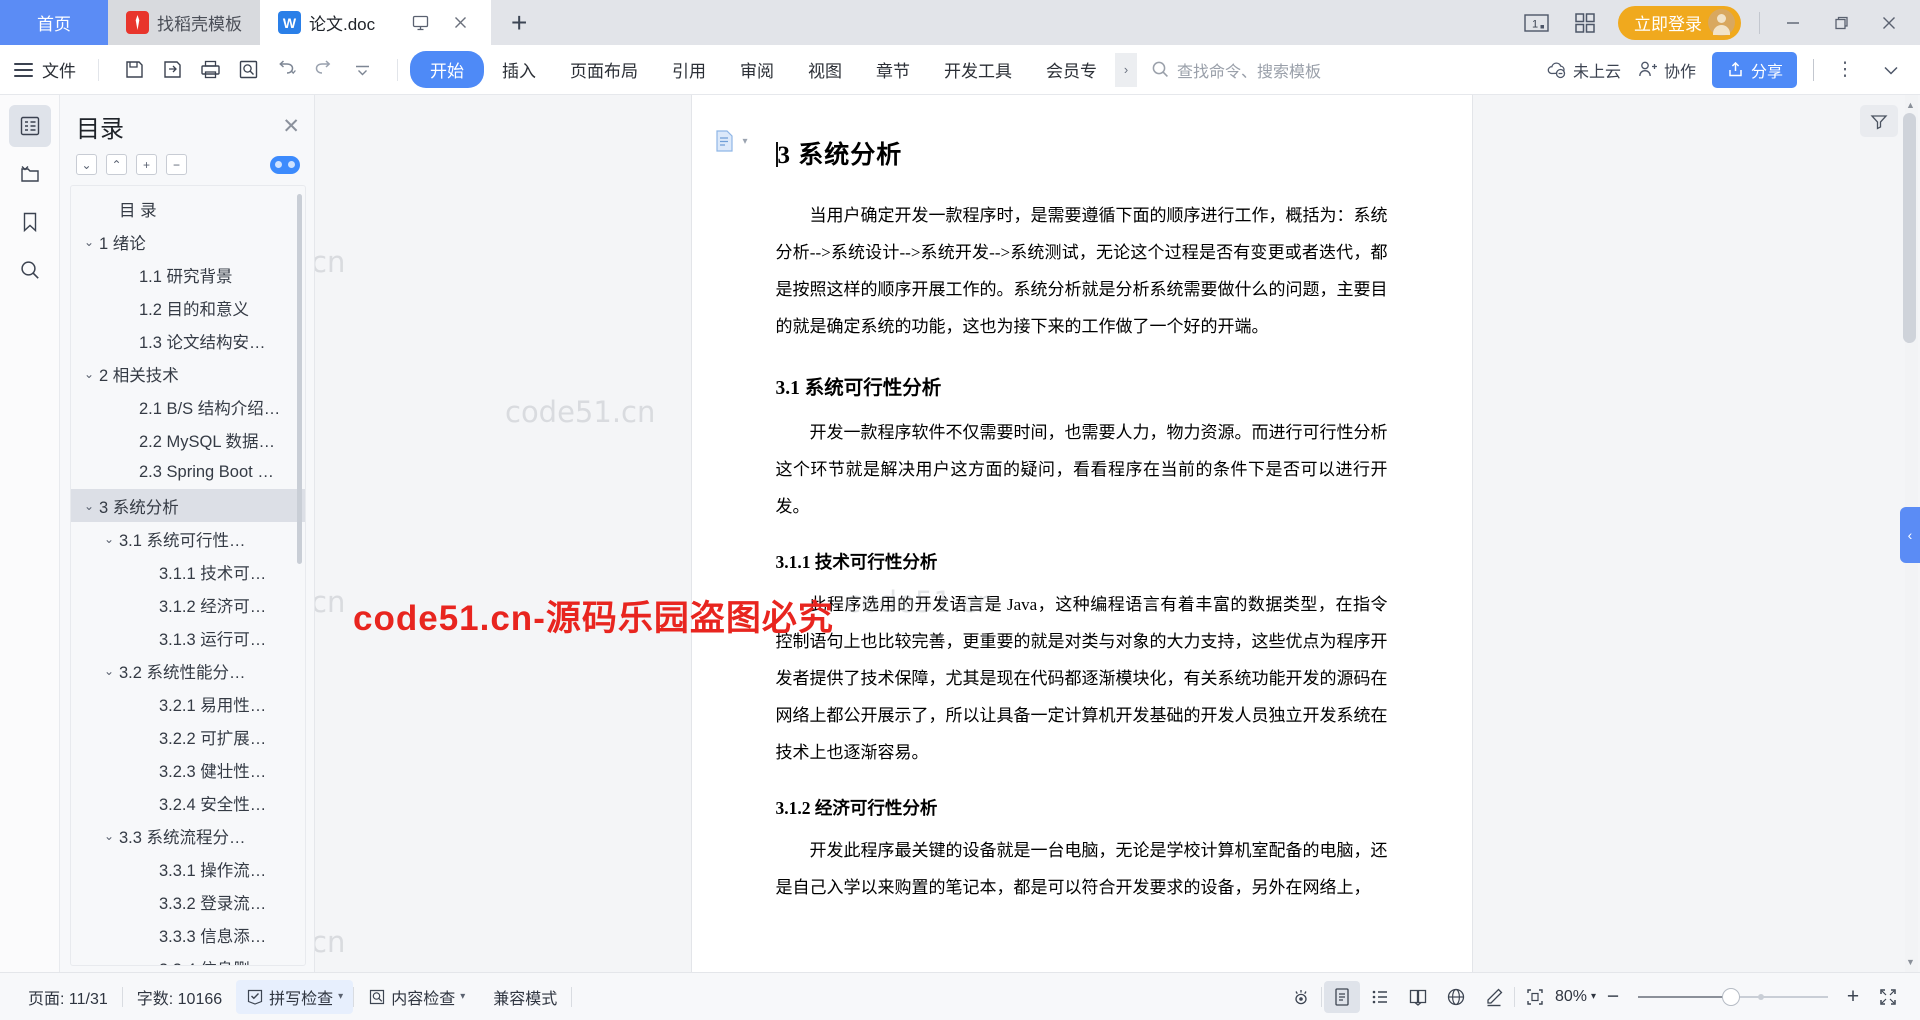  I want to click on outline-scrollbar, so click(299, 379).